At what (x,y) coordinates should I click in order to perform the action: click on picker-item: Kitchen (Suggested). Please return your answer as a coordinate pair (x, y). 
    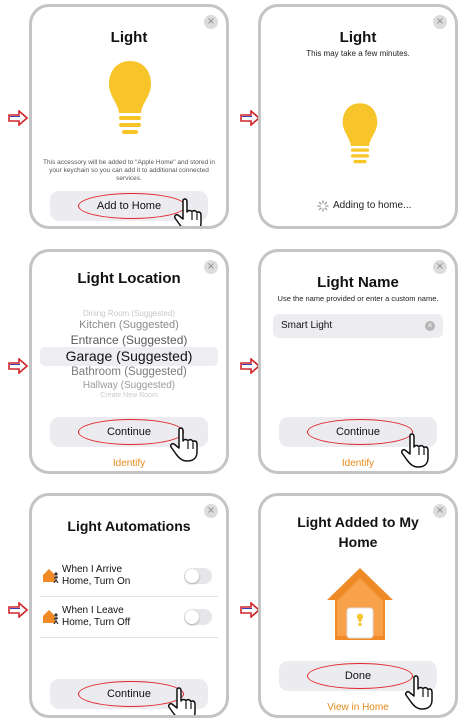
    Looking at the image, I should click on (129, 325).